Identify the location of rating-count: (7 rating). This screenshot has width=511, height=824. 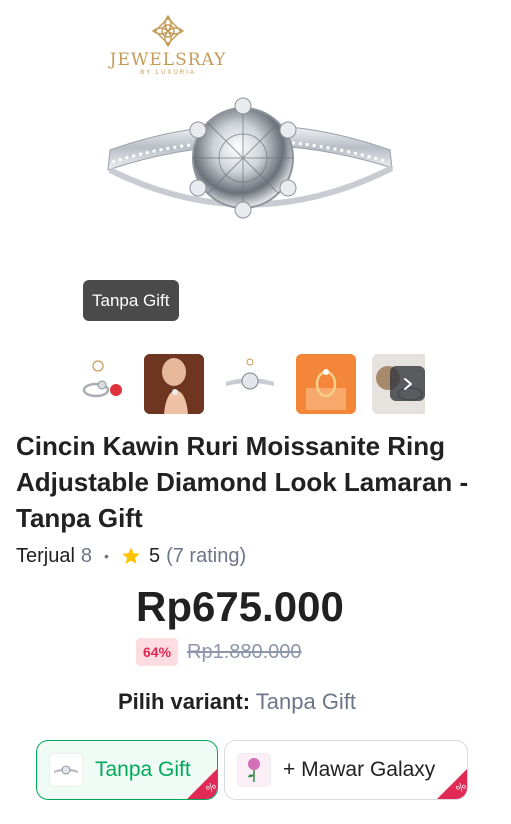
(206, 556).